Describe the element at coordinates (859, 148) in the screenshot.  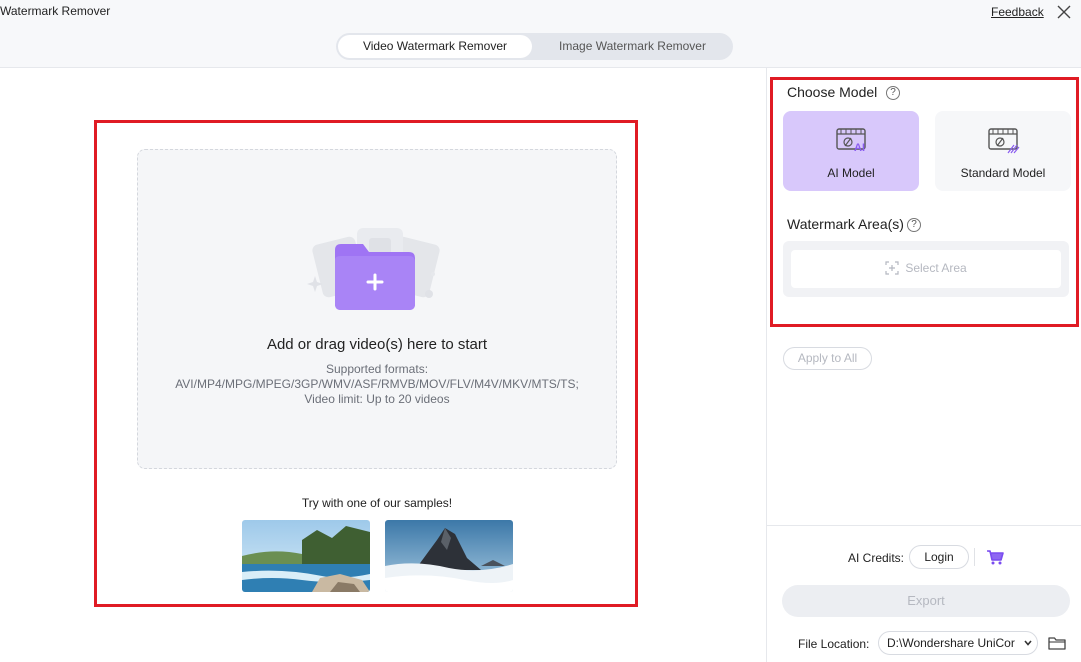
I see `svg-text: AI` at that location.